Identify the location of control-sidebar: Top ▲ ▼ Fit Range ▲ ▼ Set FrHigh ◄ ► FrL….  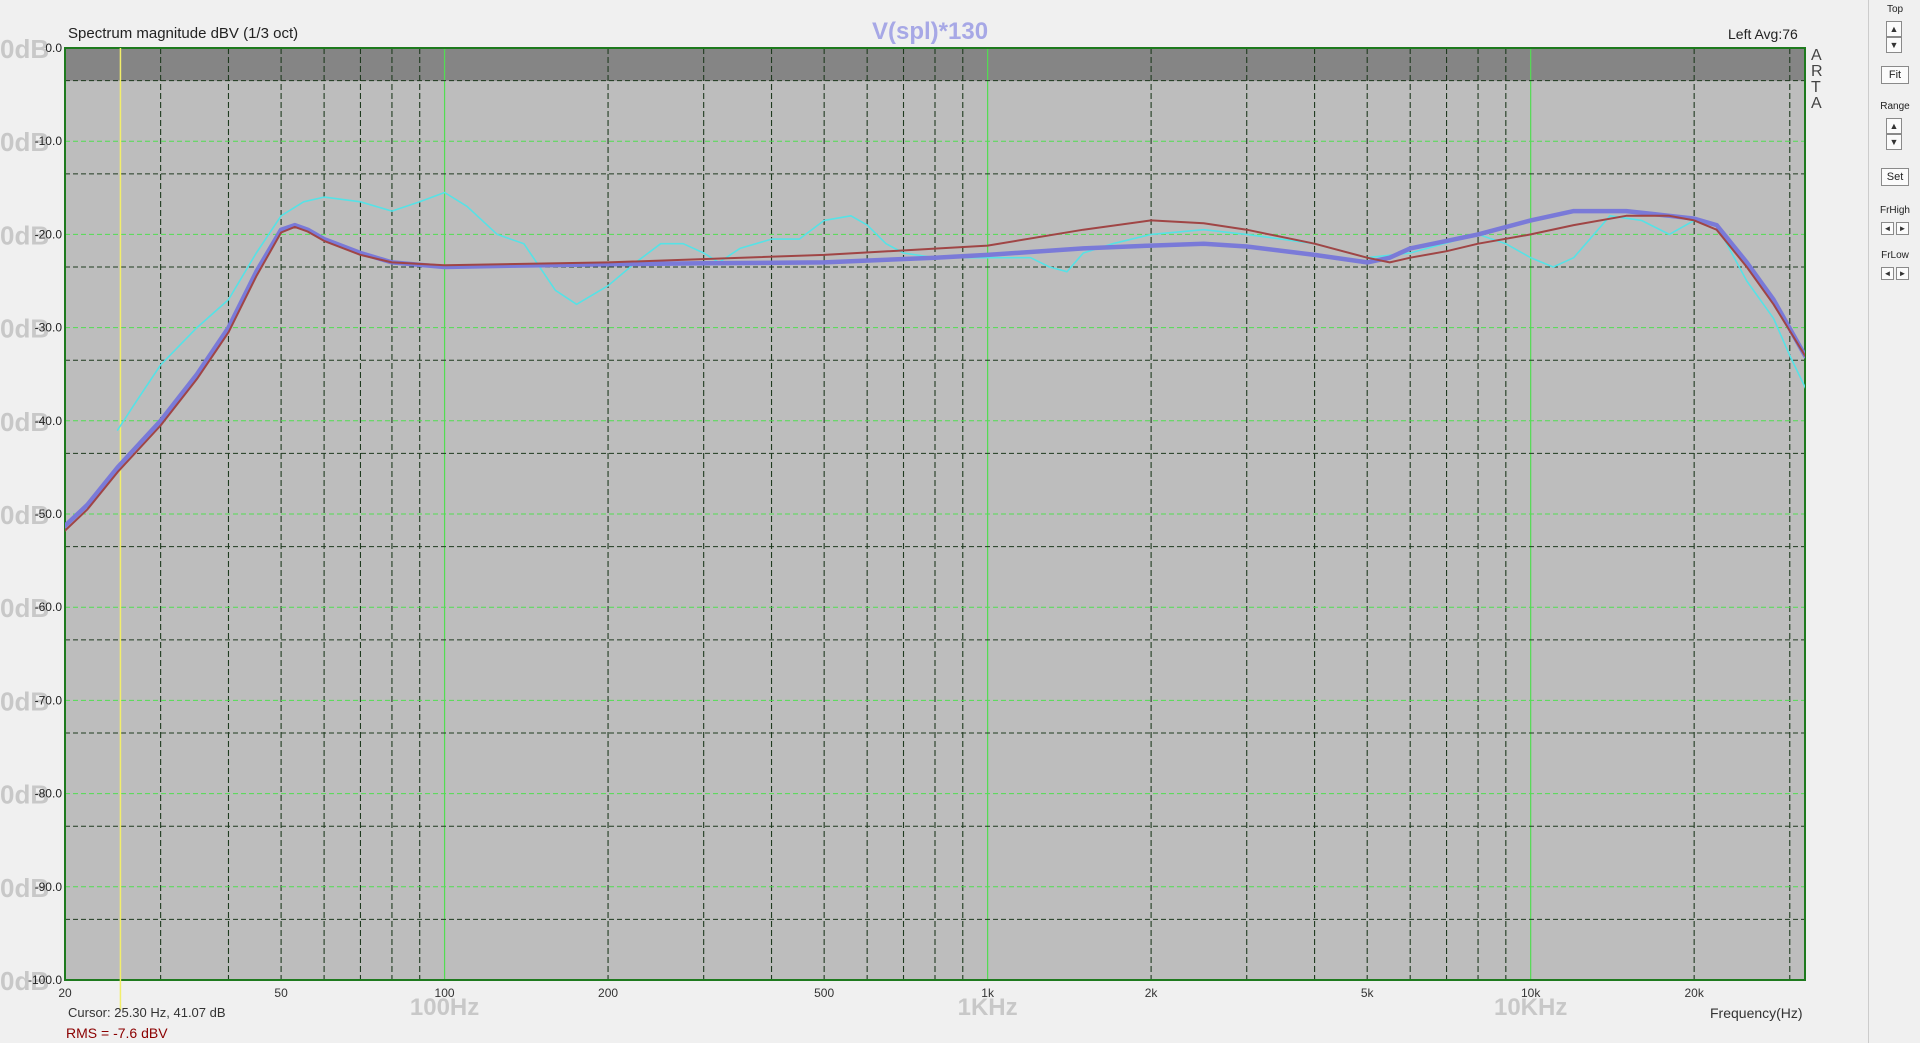
(1894, 521).